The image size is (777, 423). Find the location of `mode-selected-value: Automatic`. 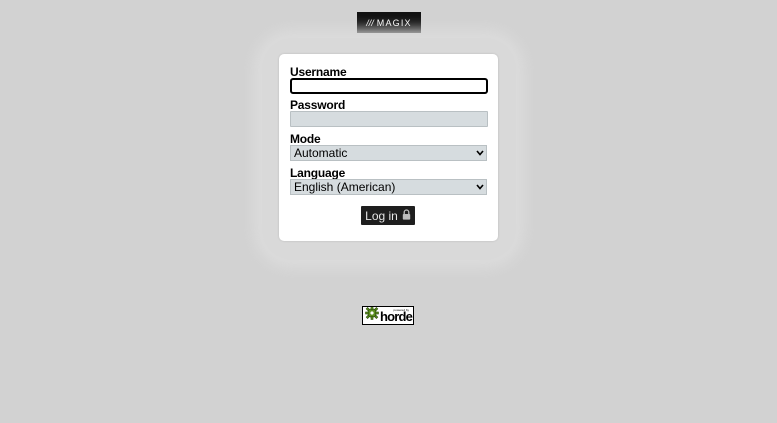

mode-selected-value: Automatic is located at coordinates (321, 153).